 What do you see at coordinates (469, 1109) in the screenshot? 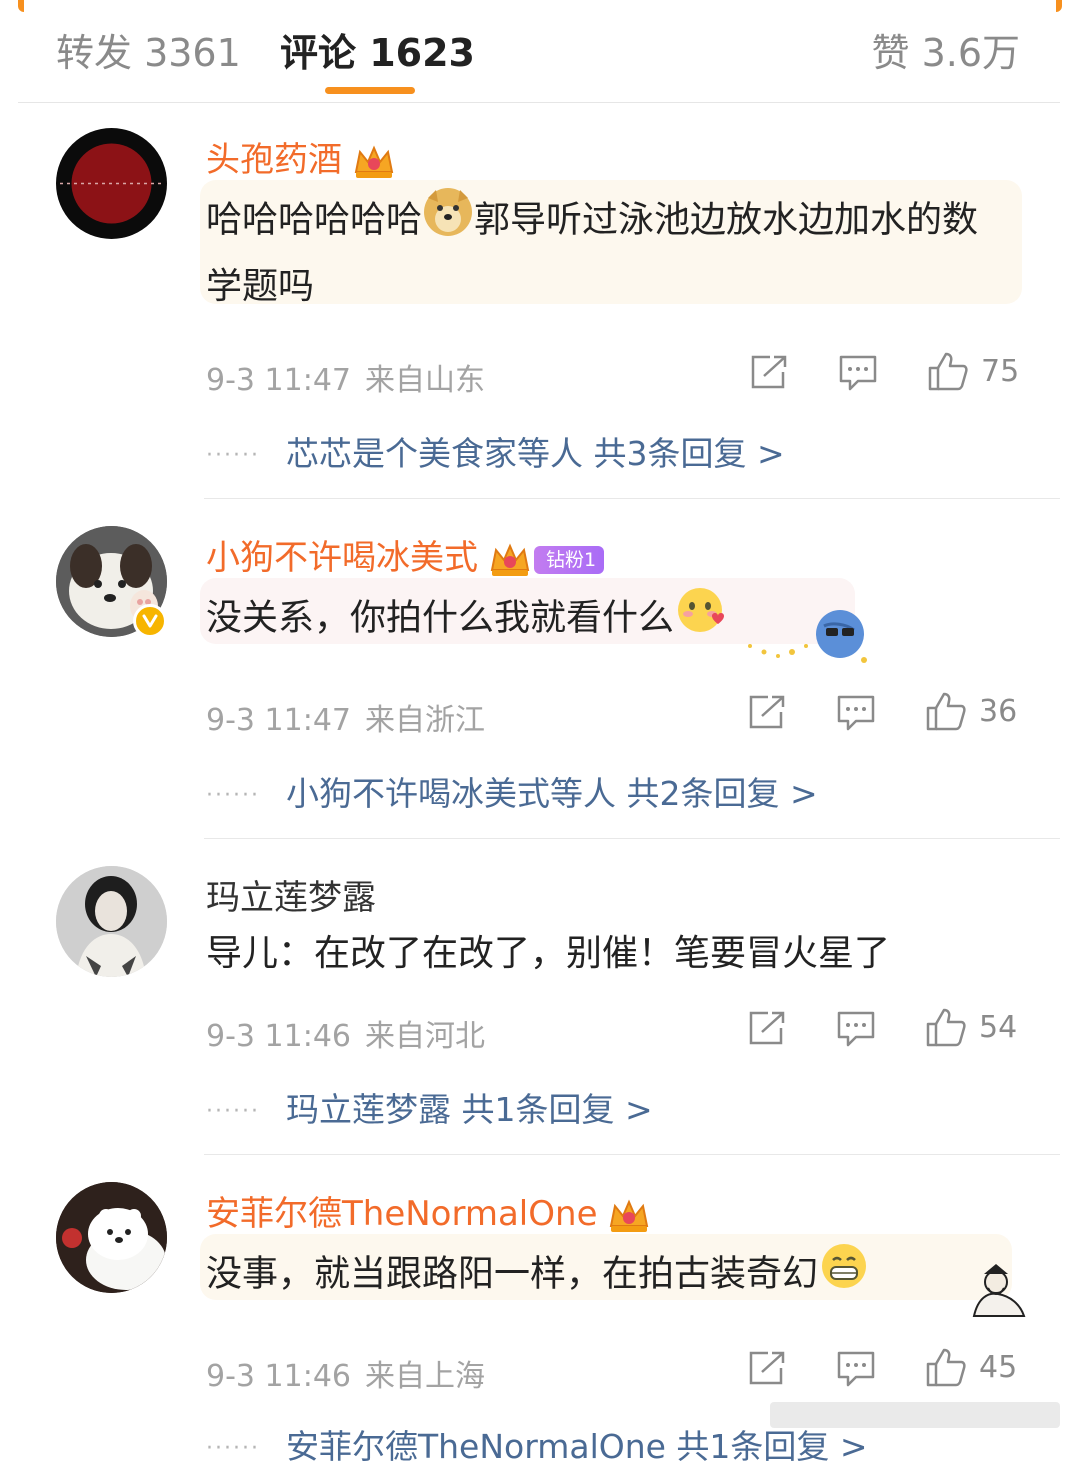
I see `reply-summary: 玛立莲梦露 共1条回复 >` at bounding box center [469, 1109].